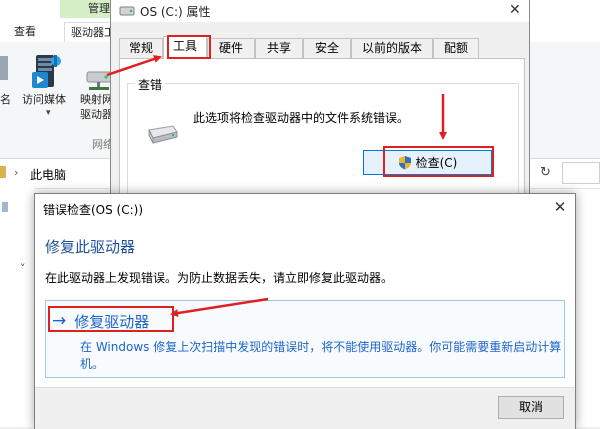 This screenshot has width=600, height=429. What do you see at coordinates (134, 66) in the screenshot?
I see `arrow-to-tools-tab` at bounding box center [134, 66].